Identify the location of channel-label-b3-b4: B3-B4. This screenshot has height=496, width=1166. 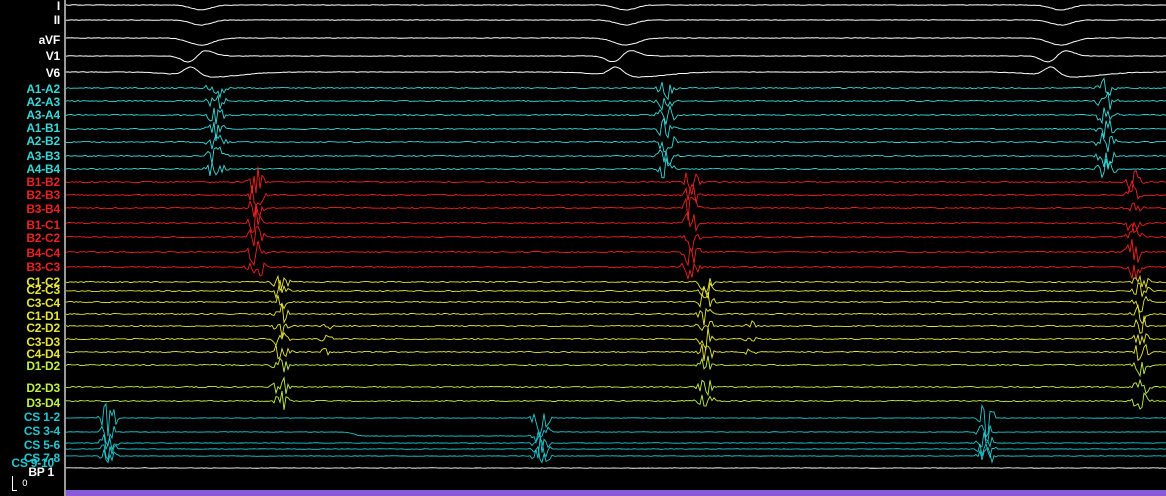
(43, 209).